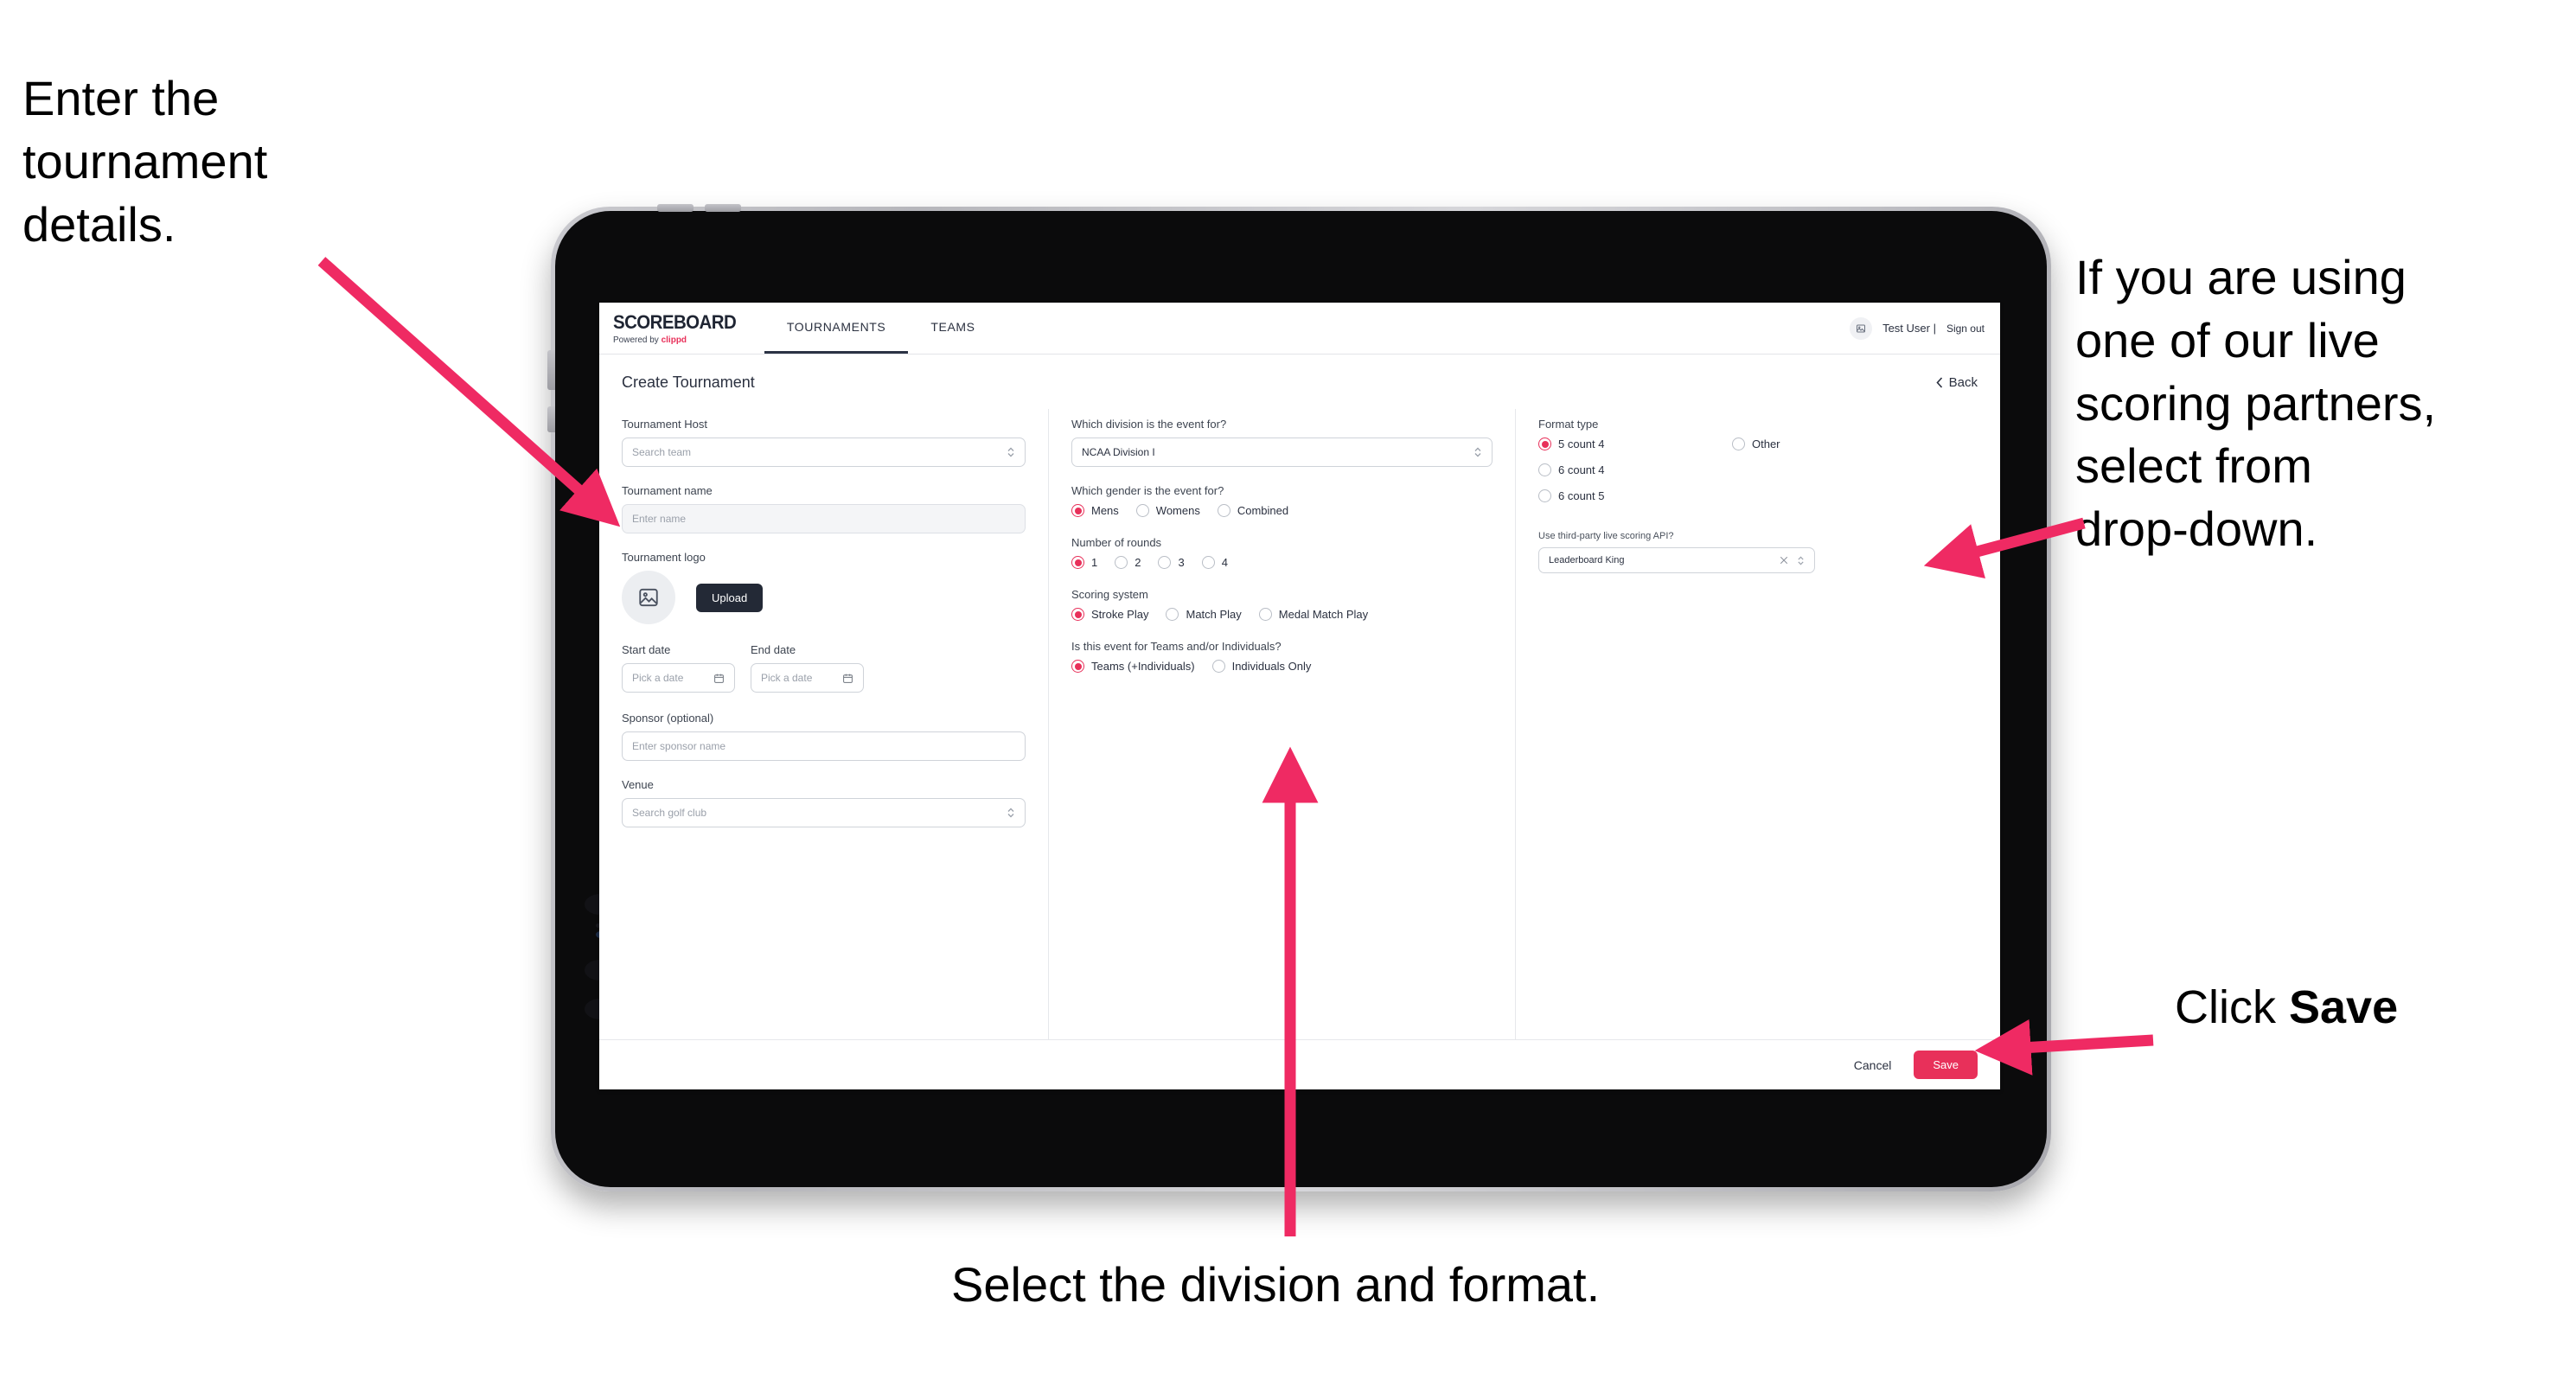 The width and height of the screenshot is (2576, 1386). Describe the element at coordinates (1635, 495) in the screenshot. I see `radio-format-6-count-5: 6 count 5` at that location.